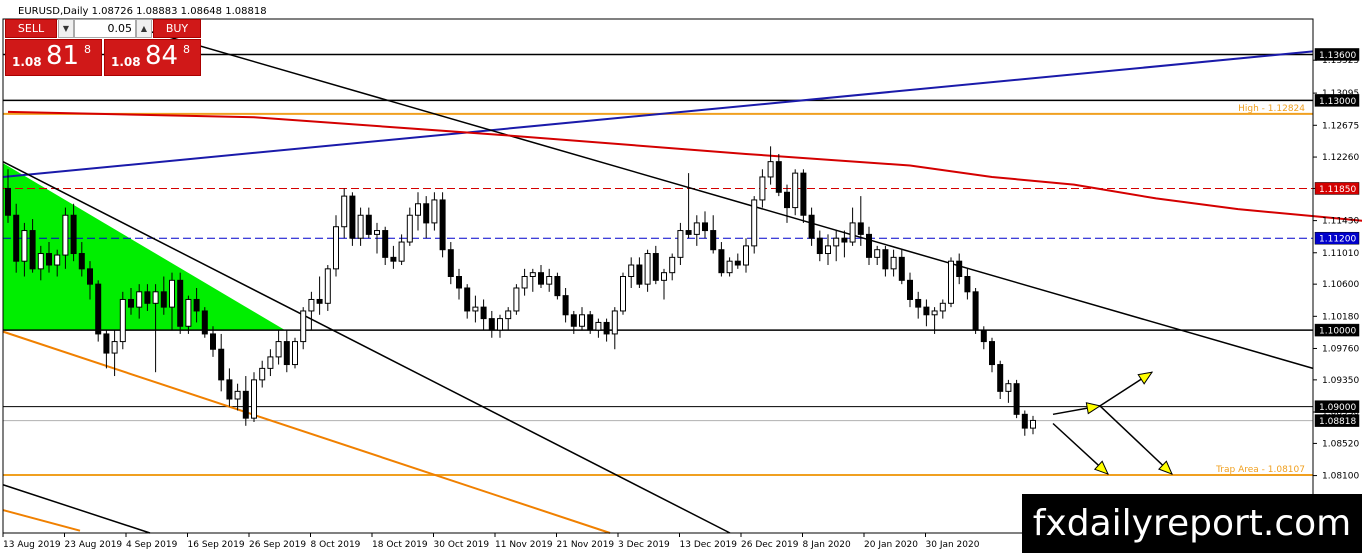 This screenshot has height=553, width=1362. What do you see at coordinates (1337, 238) in the screenshot?
I see `price-tag: 1.11200` at bounding box center [1337, 238].